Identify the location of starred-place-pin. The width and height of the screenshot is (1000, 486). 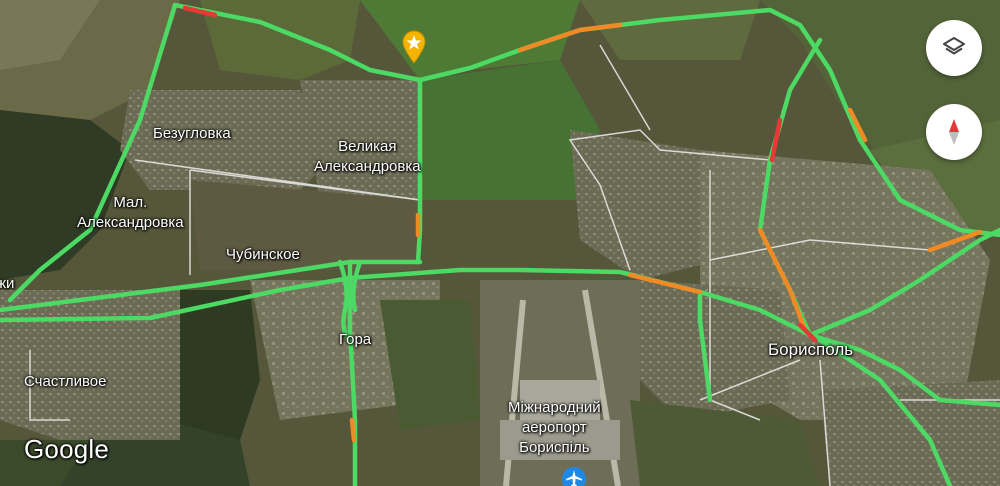
(414, 47).